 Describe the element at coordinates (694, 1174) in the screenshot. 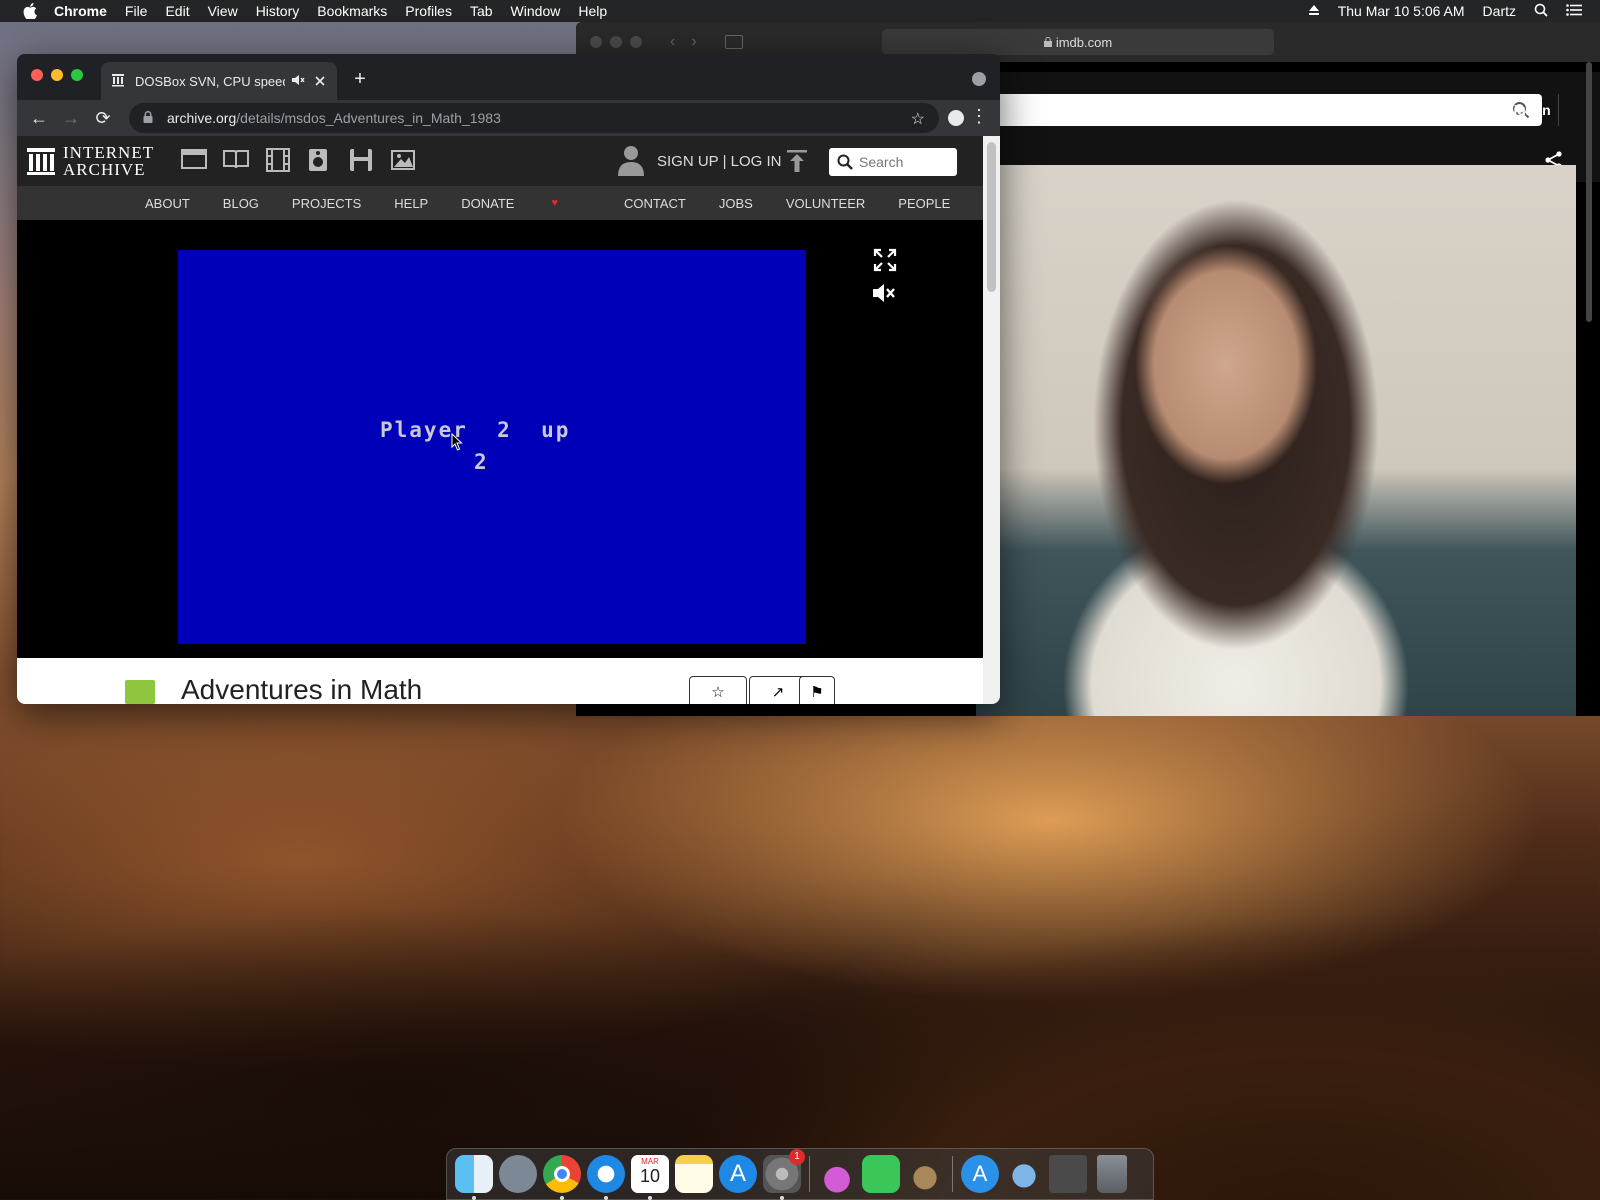

I see `notes-icon` at that location.